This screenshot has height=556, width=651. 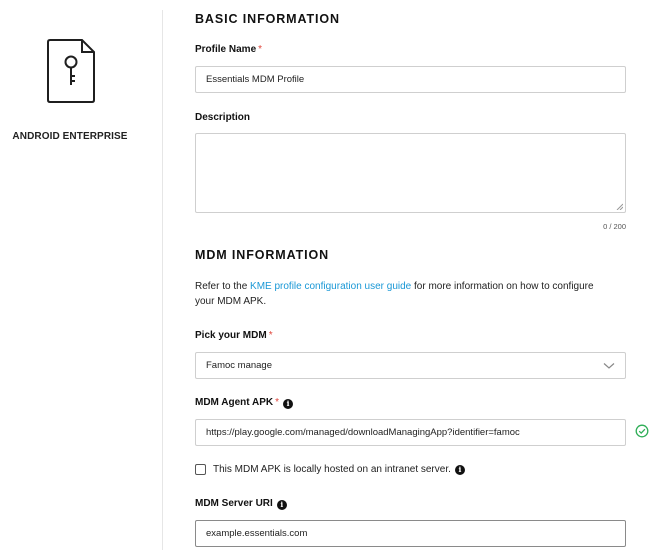 What do you see at coordinates (410, 173) in the screenshot?
I see `description-textarea` at bounding box center [410, 173].